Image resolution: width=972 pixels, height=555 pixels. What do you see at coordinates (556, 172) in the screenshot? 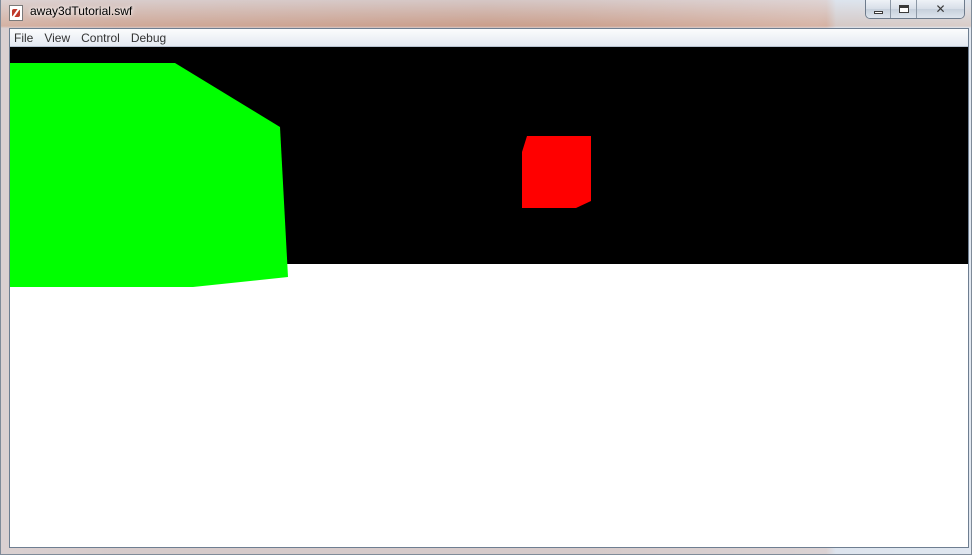
I see `red-cube` at bounding box center [556, 172].